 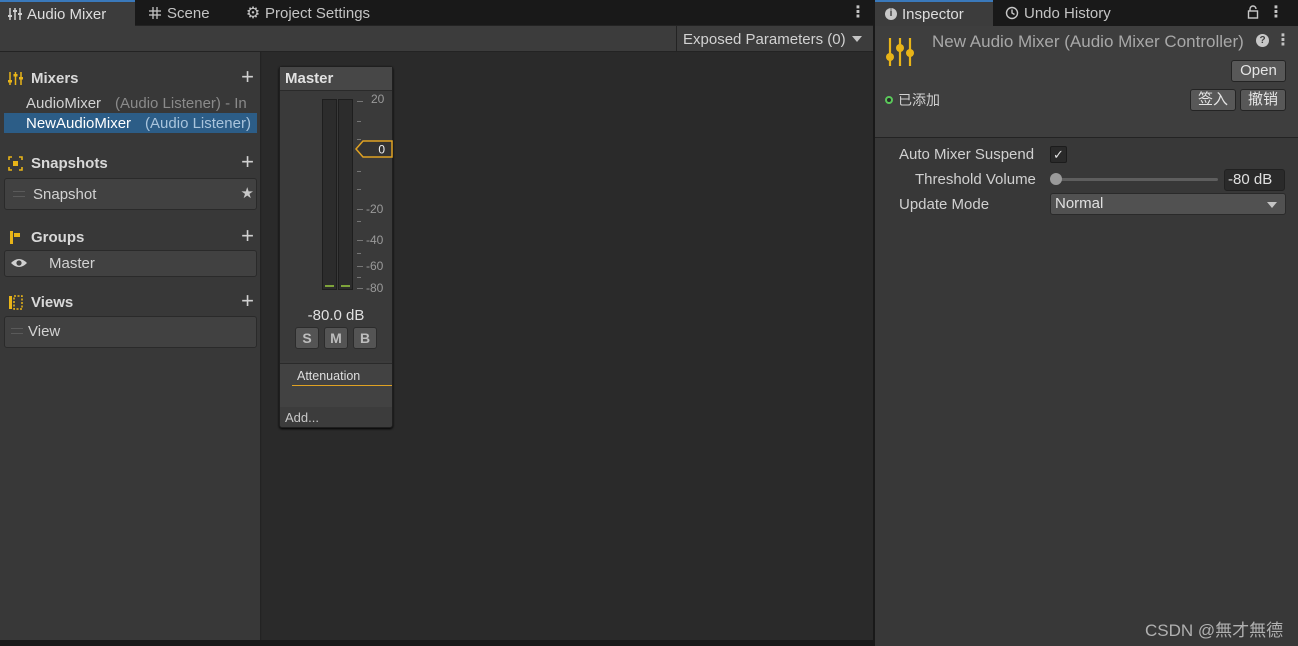 What do you see at coordinates (253, 13) in the screenshot?
I see `gear-icon: ⚙` at bounding box center [253, 13].